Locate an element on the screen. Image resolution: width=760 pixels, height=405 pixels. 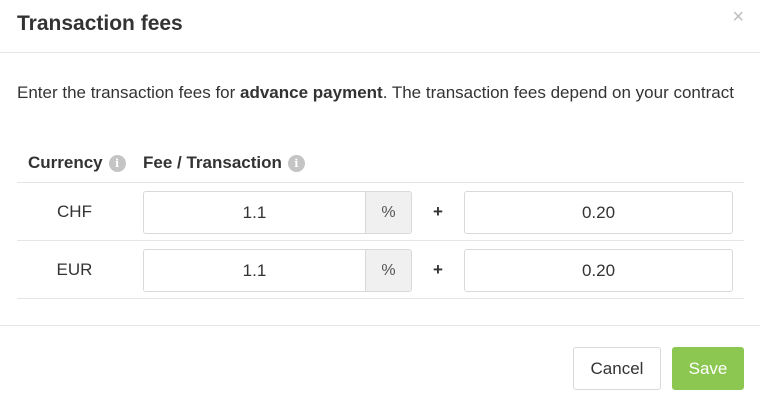
fee-header: Fee / Transaction i is located at coordinates (224, 163).